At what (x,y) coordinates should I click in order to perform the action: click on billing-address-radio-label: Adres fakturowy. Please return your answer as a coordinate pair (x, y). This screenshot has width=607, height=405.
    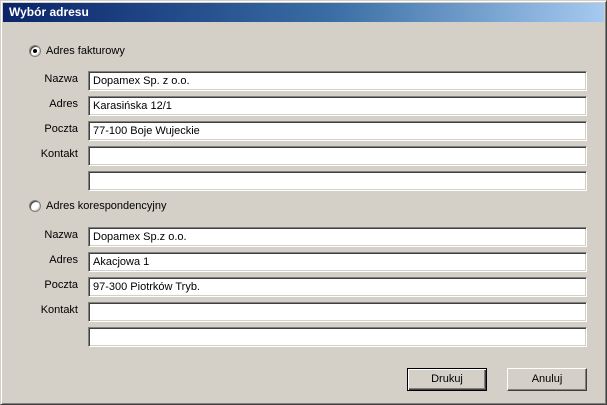
    Looking at the image, I should click on (85, 51).